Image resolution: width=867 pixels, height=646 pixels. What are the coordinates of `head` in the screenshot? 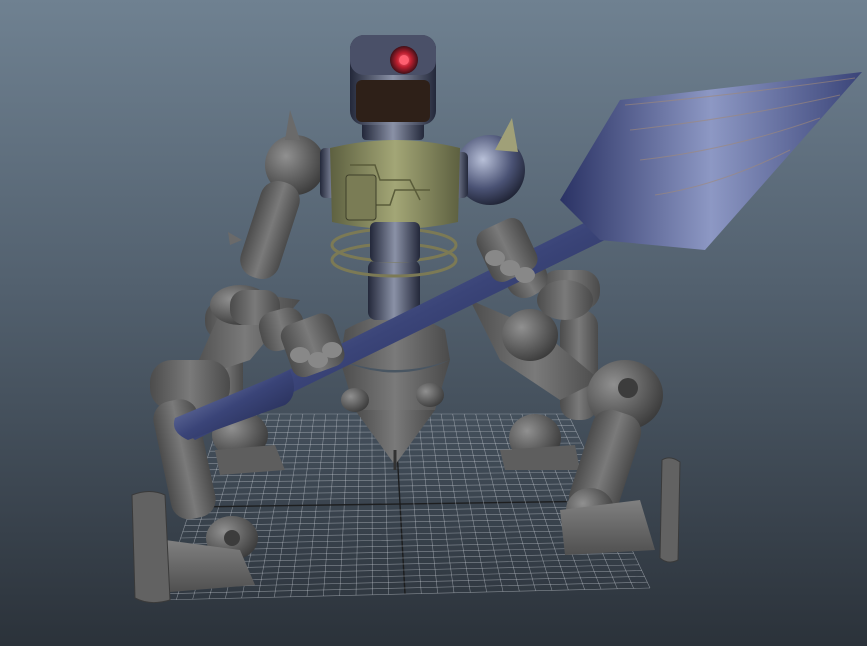 It's located at (393, 87).